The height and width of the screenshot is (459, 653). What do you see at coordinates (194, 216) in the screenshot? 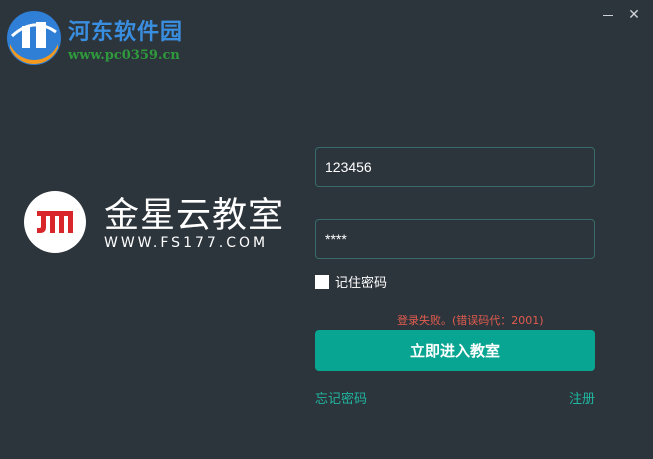
I see `brand-name: 金星云教室` at bounding box center [194, 216].